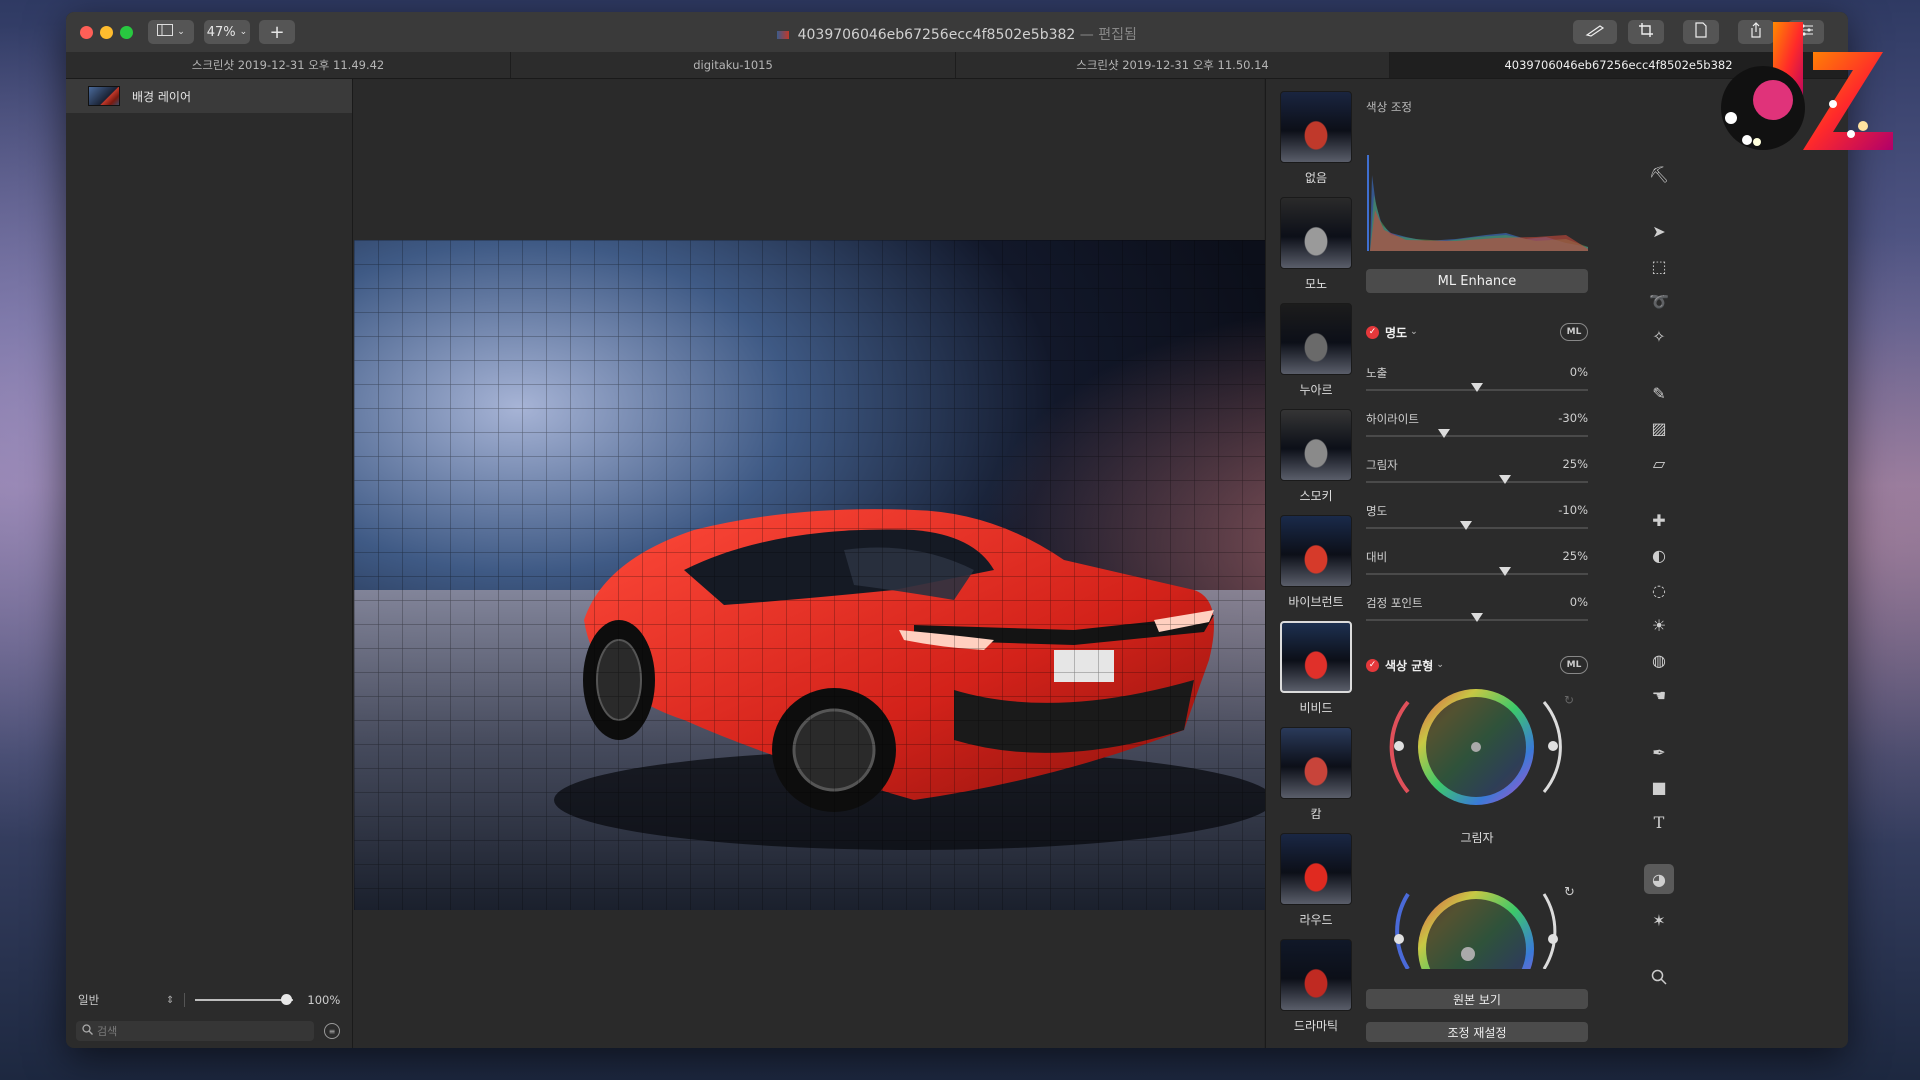 This screenshot has width=1920, height=1080. I want to click on preset-item: 없음, so click(1316, 138).